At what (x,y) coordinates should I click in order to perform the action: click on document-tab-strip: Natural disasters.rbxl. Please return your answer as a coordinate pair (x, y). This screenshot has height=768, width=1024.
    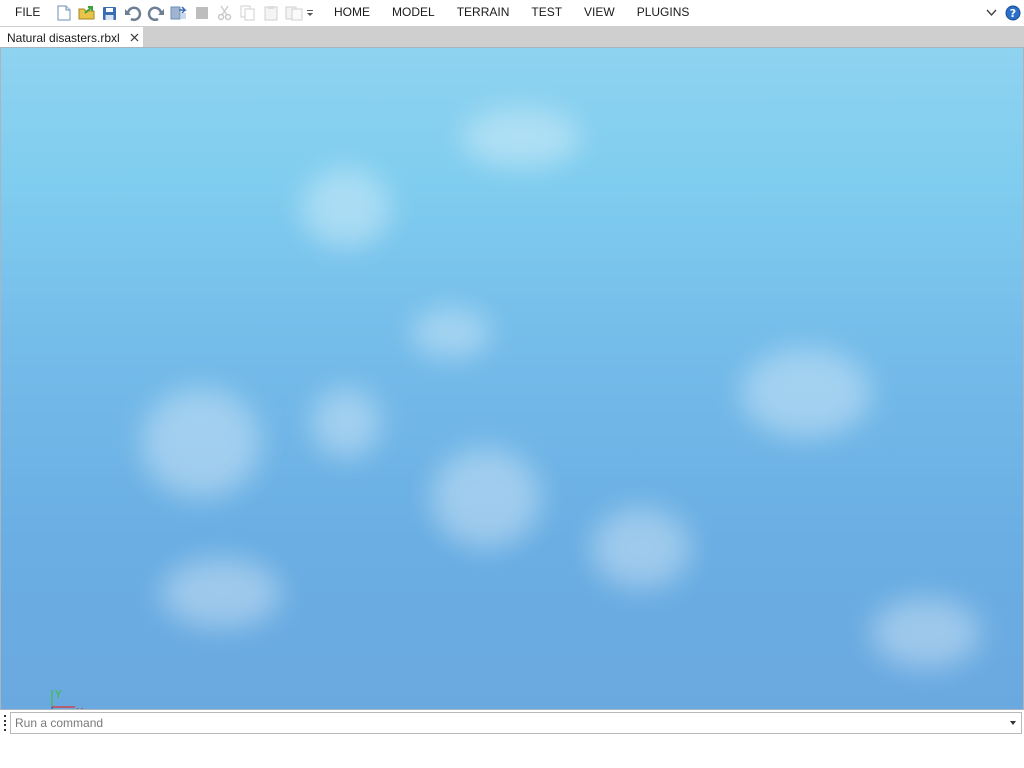
    Looking at the image, I should click on (512, 37).